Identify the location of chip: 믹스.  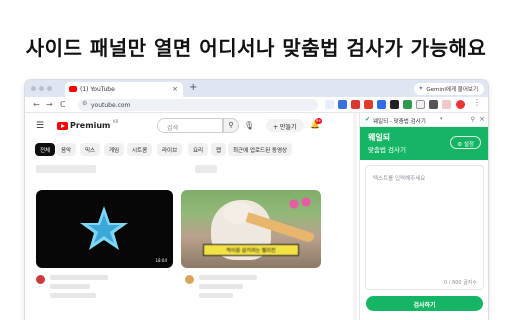
(90, 149).